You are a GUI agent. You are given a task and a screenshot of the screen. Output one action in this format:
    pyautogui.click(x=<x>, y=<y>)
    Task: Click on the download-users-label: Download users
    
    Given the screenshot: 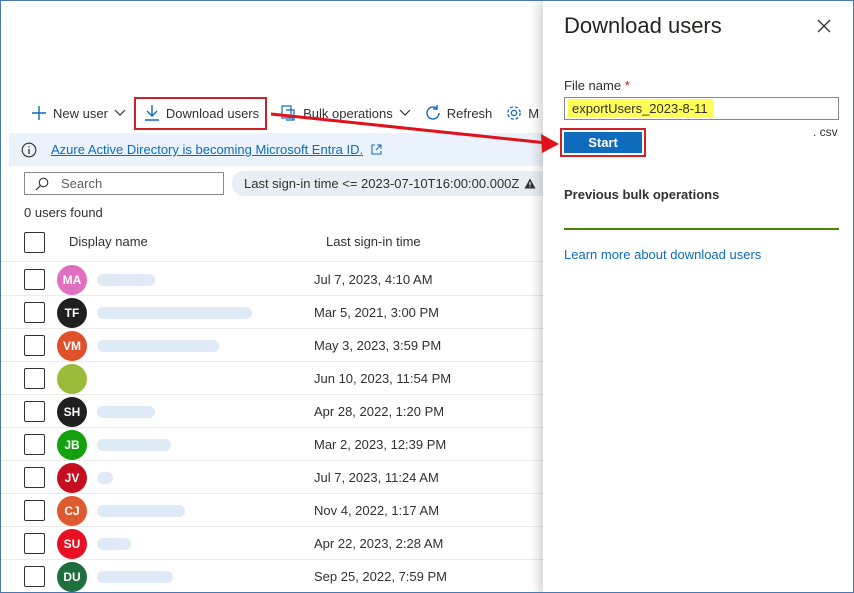 What is the action you would take?
    pyautogui.click(x=212, y=113)
    